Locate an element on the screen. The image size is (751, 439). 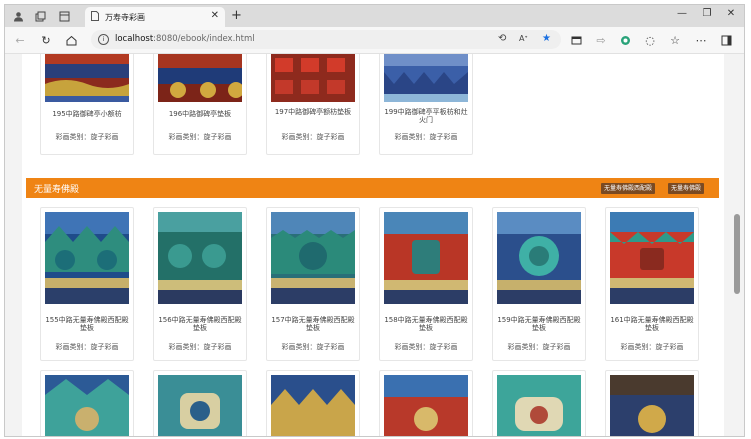
card-name: 195中路御碑亭小额枋 is located at coordinates (87, 114).